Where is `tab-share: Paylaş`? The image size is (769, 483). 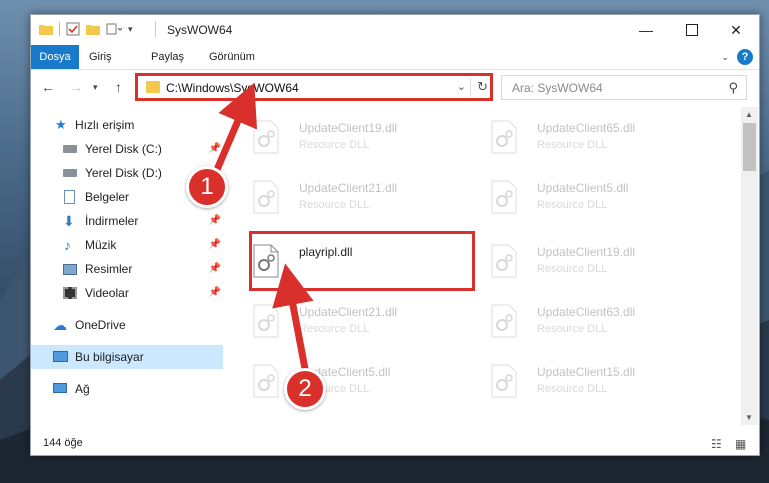 tab-share: Paylaş is located at coordinates (167, 57).